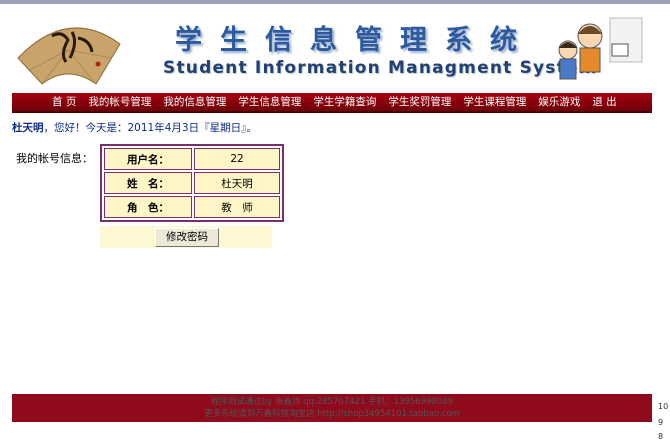  I want to click on nav-my-account: 我的帐号管理, so click(119, 102).